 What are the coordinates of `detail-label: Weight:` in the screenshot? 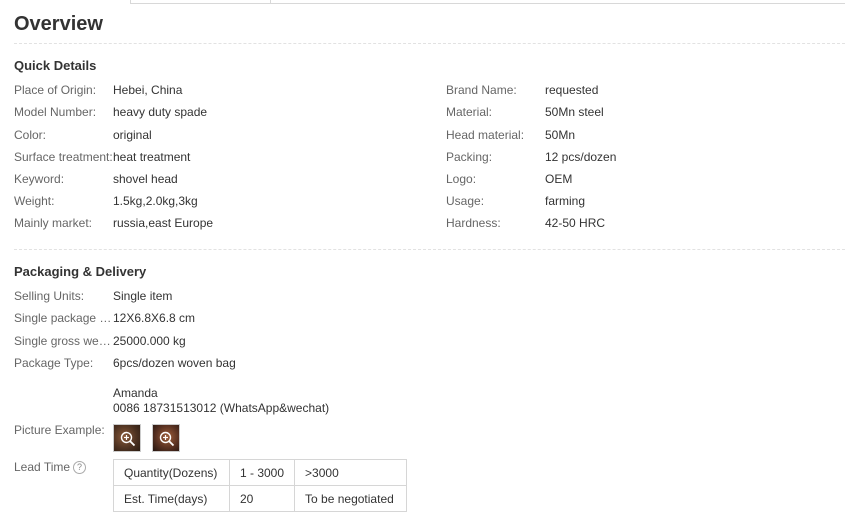 It's located at (34, 201).